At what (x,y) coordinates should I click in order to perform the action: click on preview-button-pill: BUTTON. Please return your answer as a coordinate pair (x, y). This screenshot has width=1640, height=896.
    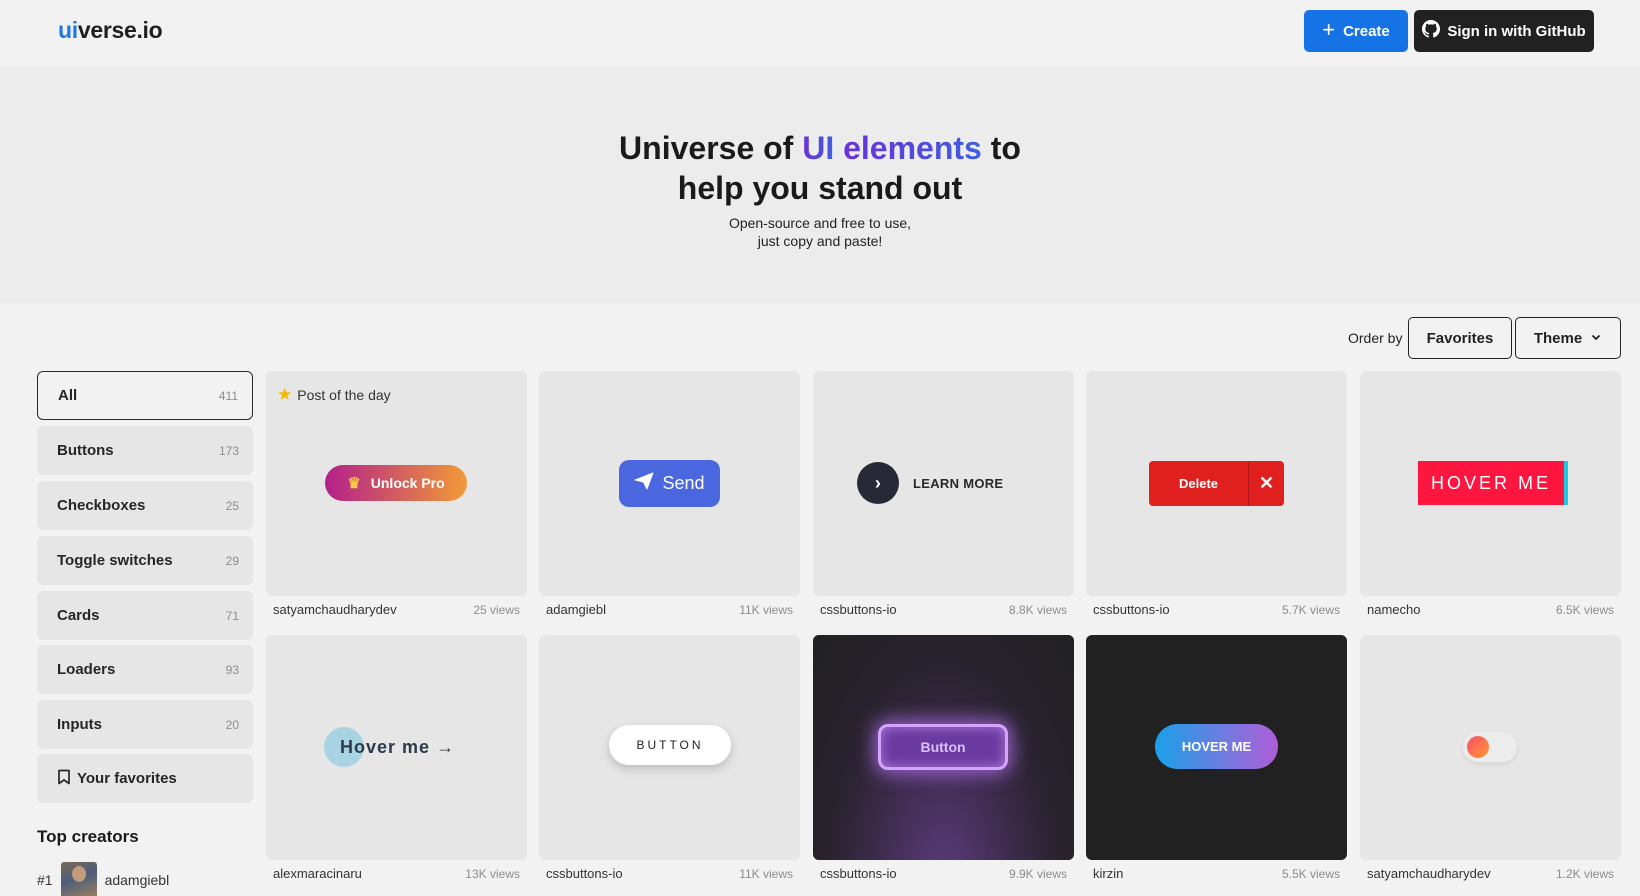
    Looking at the image, I should click on (670, 745).